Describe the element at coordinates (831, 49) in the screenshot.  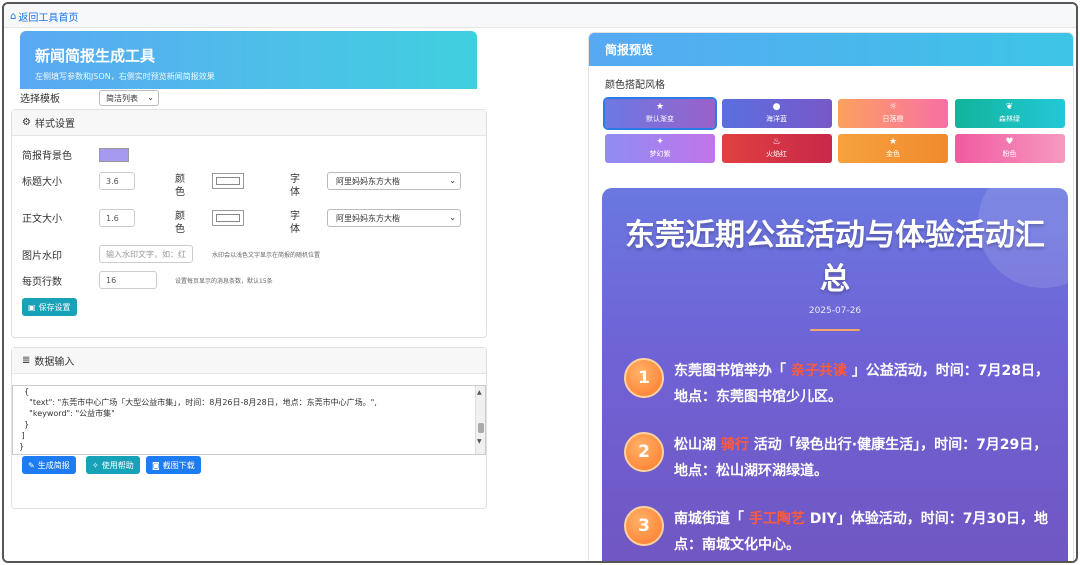
I see `preview-header: 简报预览` at that location.